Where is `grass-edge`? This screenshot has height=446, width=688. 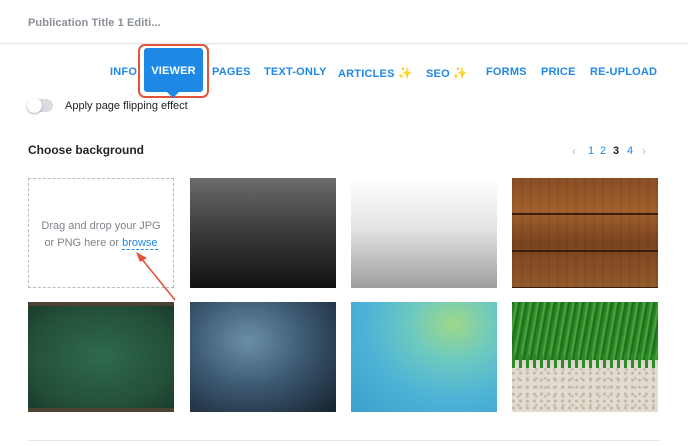
grass-edge is located at coordinates (585, 361).